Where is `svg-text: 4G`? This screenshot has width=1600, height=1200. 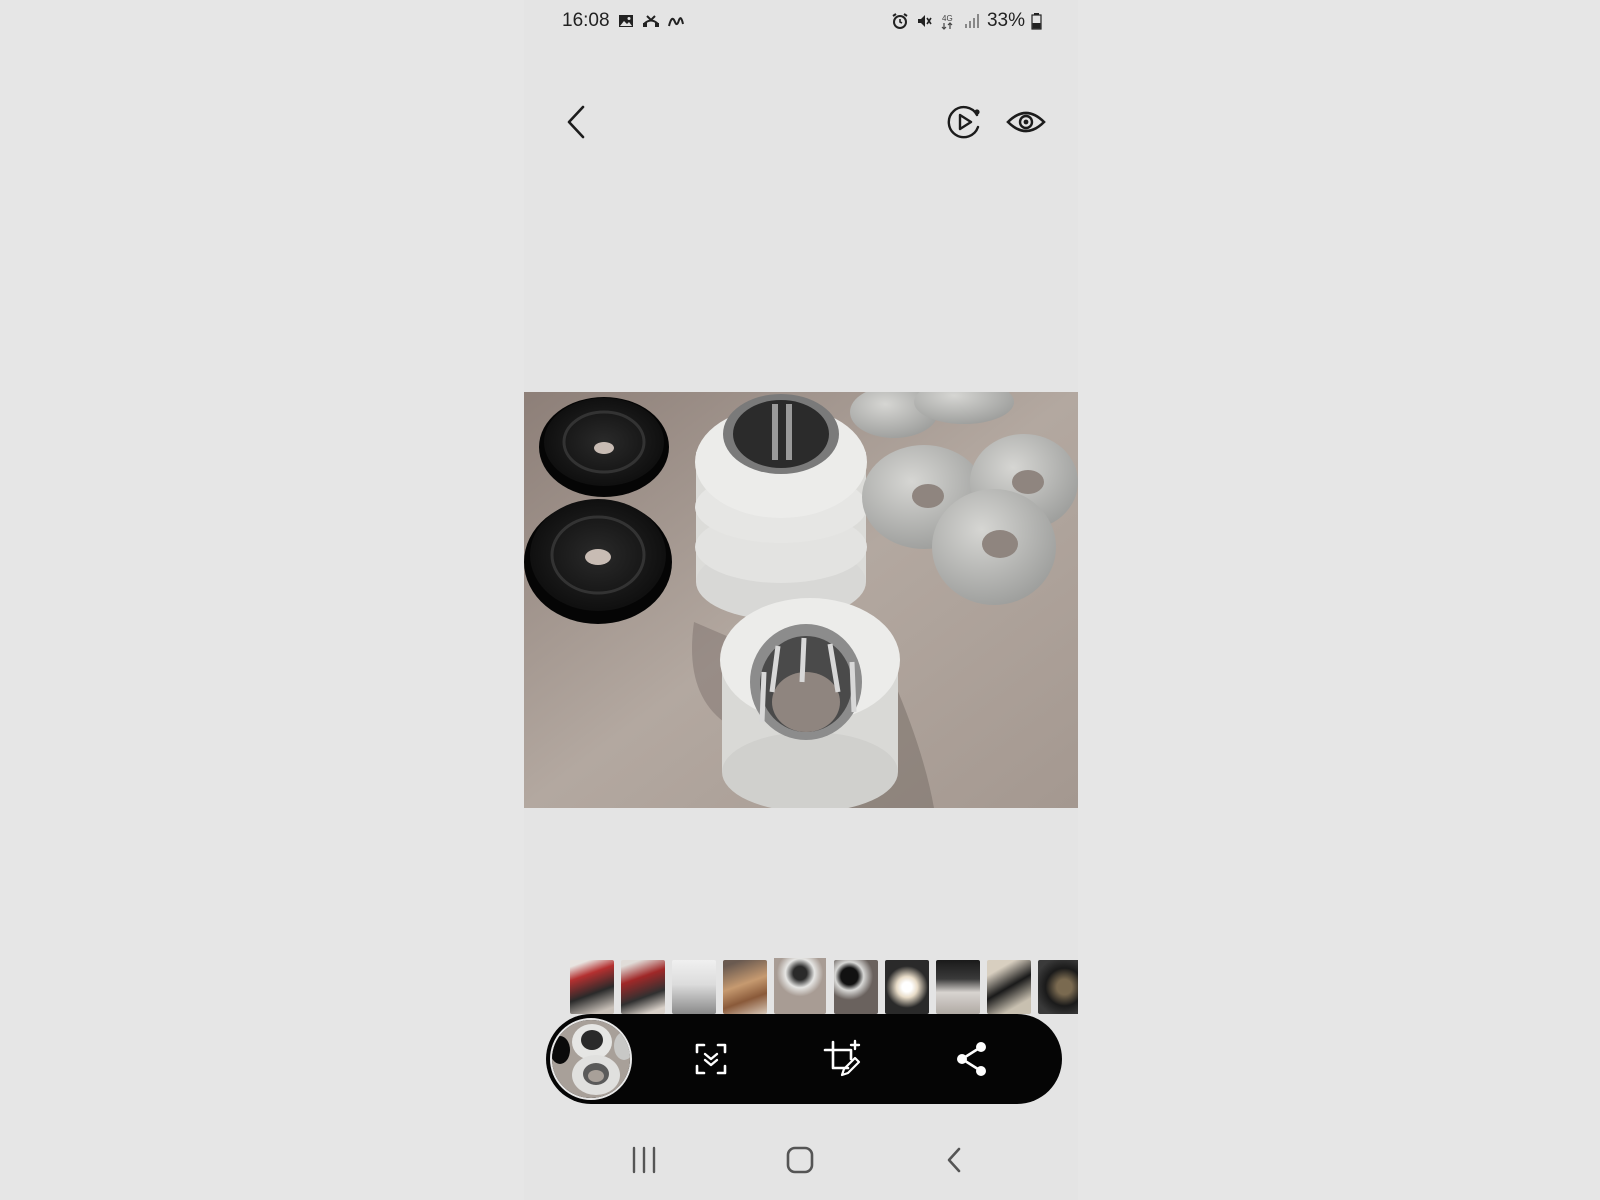
svg-text: 4G is located at coordinates (947, 18).